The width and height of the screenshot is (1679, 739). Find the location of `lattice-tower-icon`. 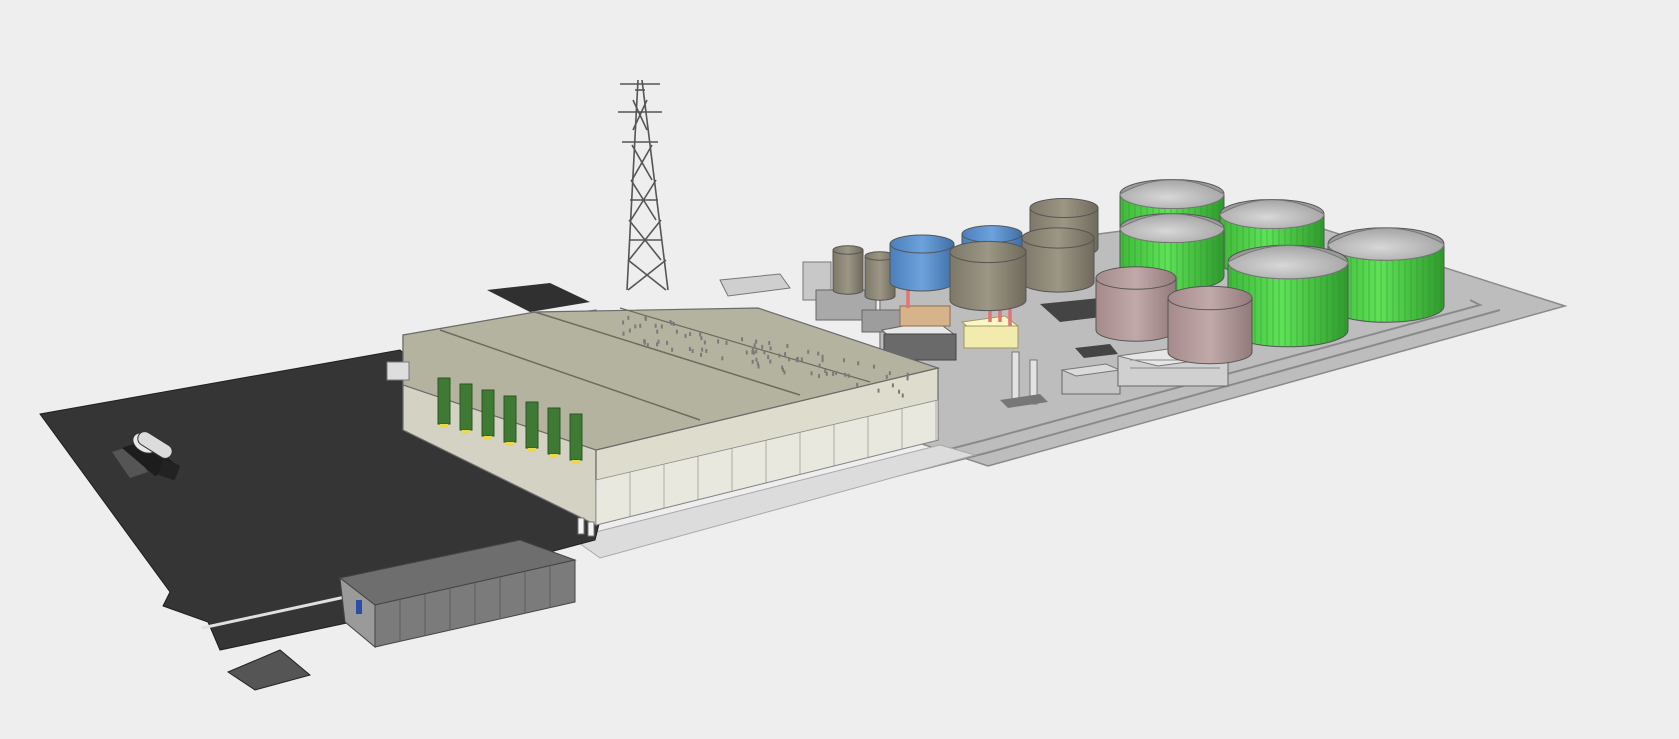

lattice-tower-icon is located at coordinates (643, 185).